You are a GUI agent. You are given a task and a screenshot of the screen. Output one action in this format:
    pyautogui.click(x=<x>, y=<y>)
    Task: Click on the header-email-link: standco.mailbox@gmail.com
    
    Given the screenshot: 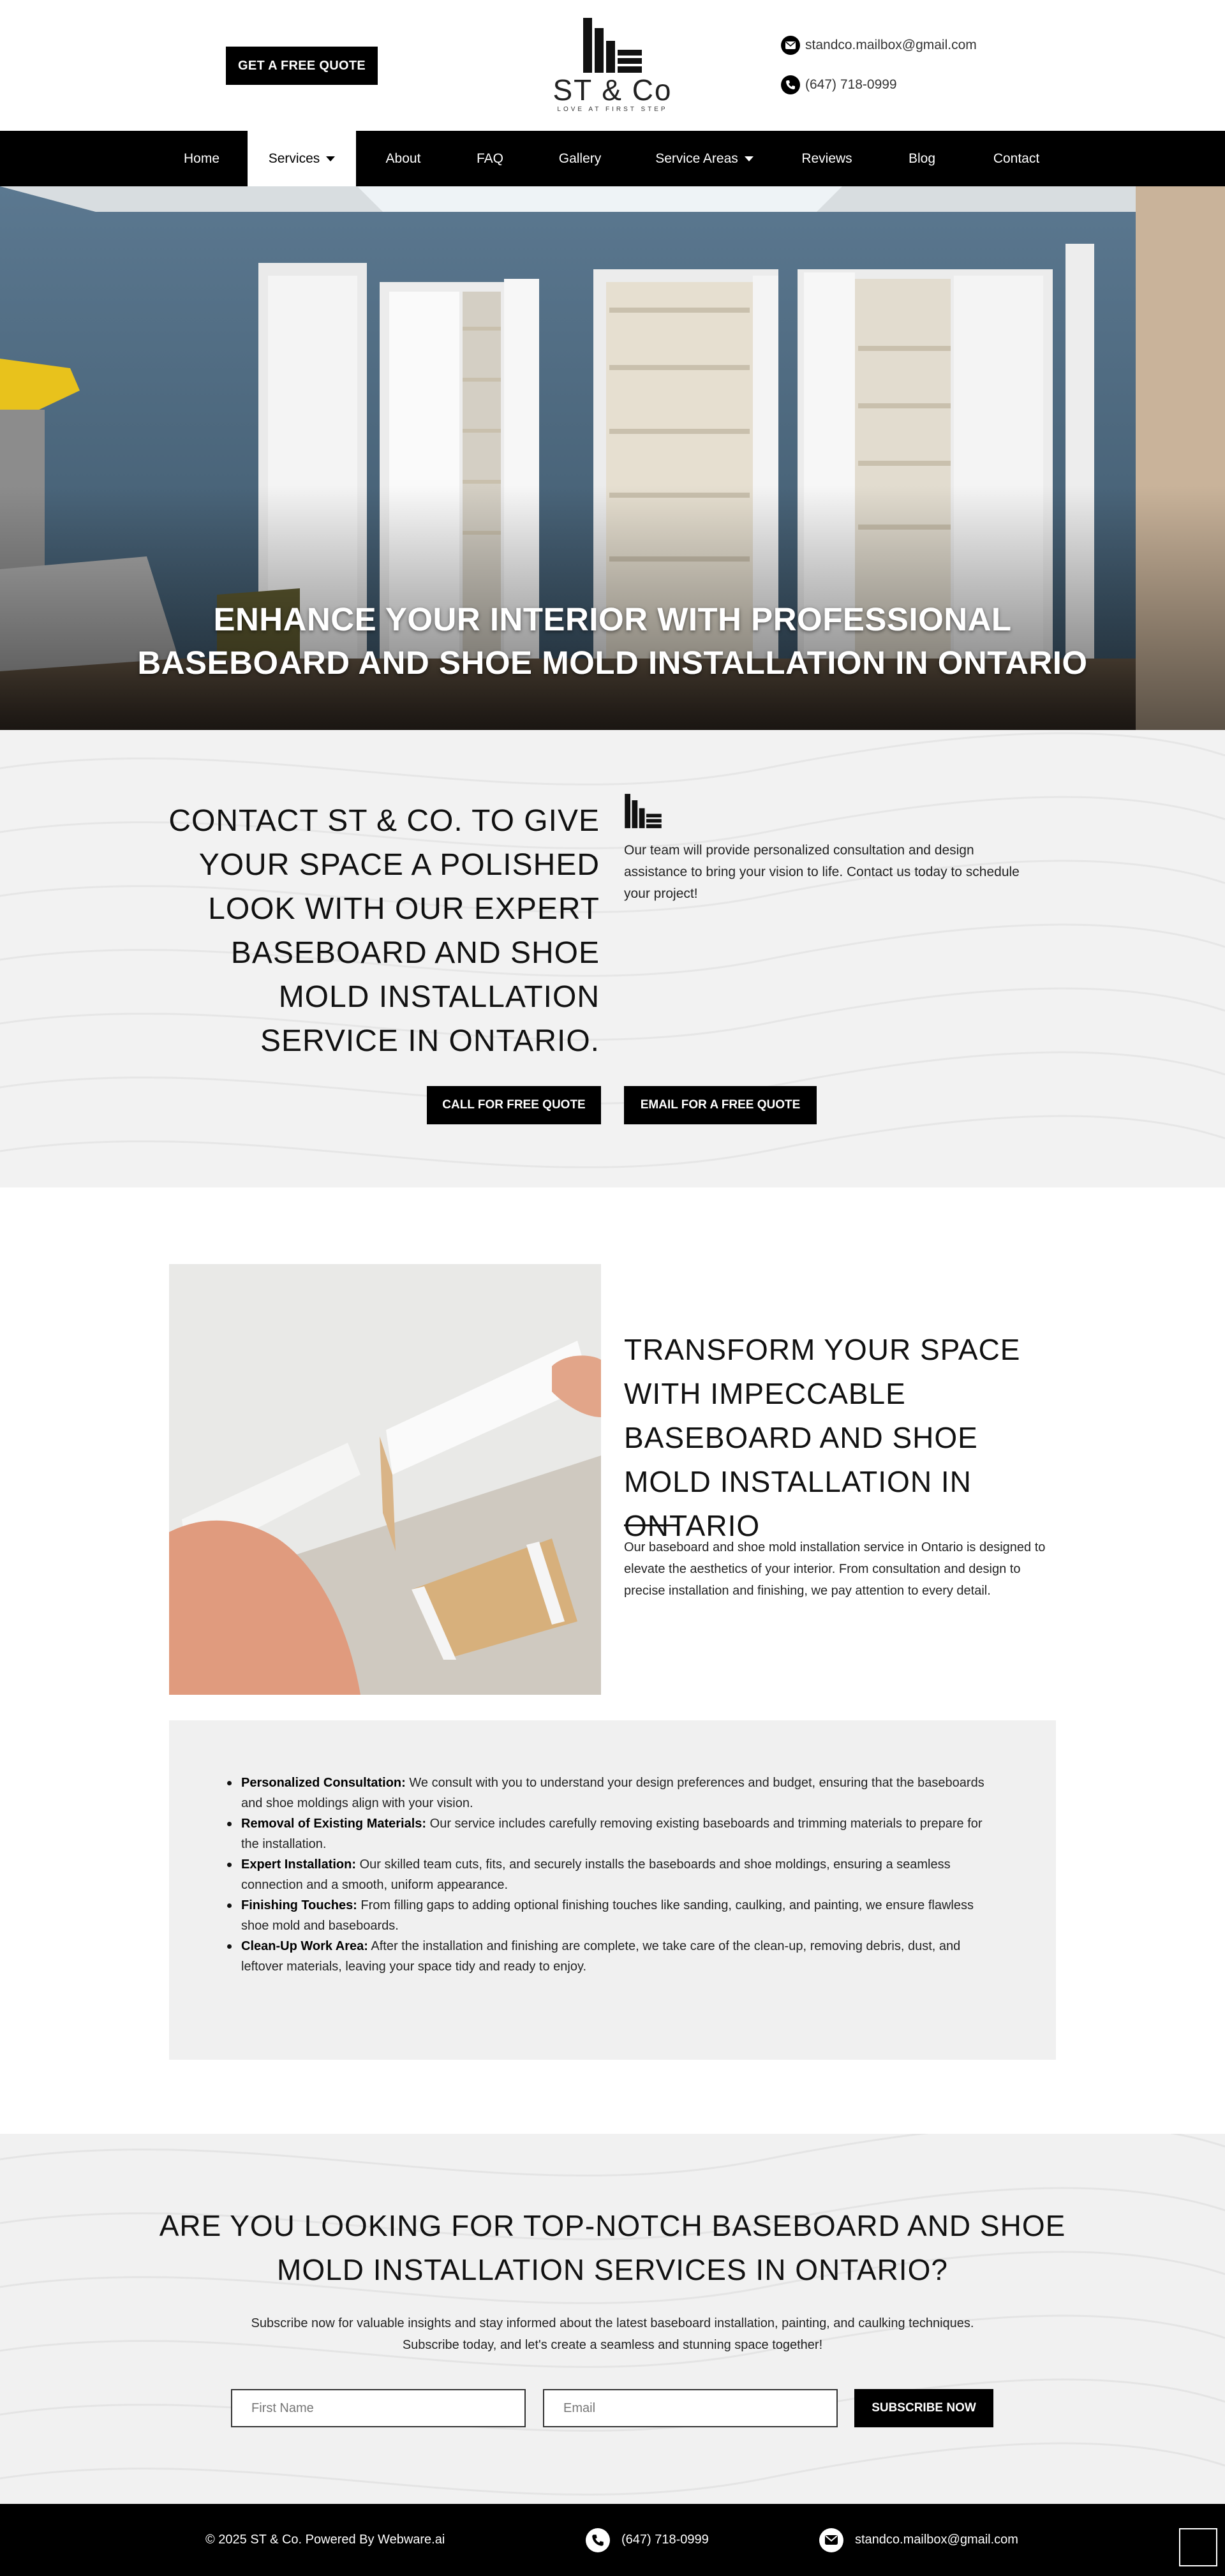 What is the action you would take?
    pyautogui.click(x=879, y=45)
    